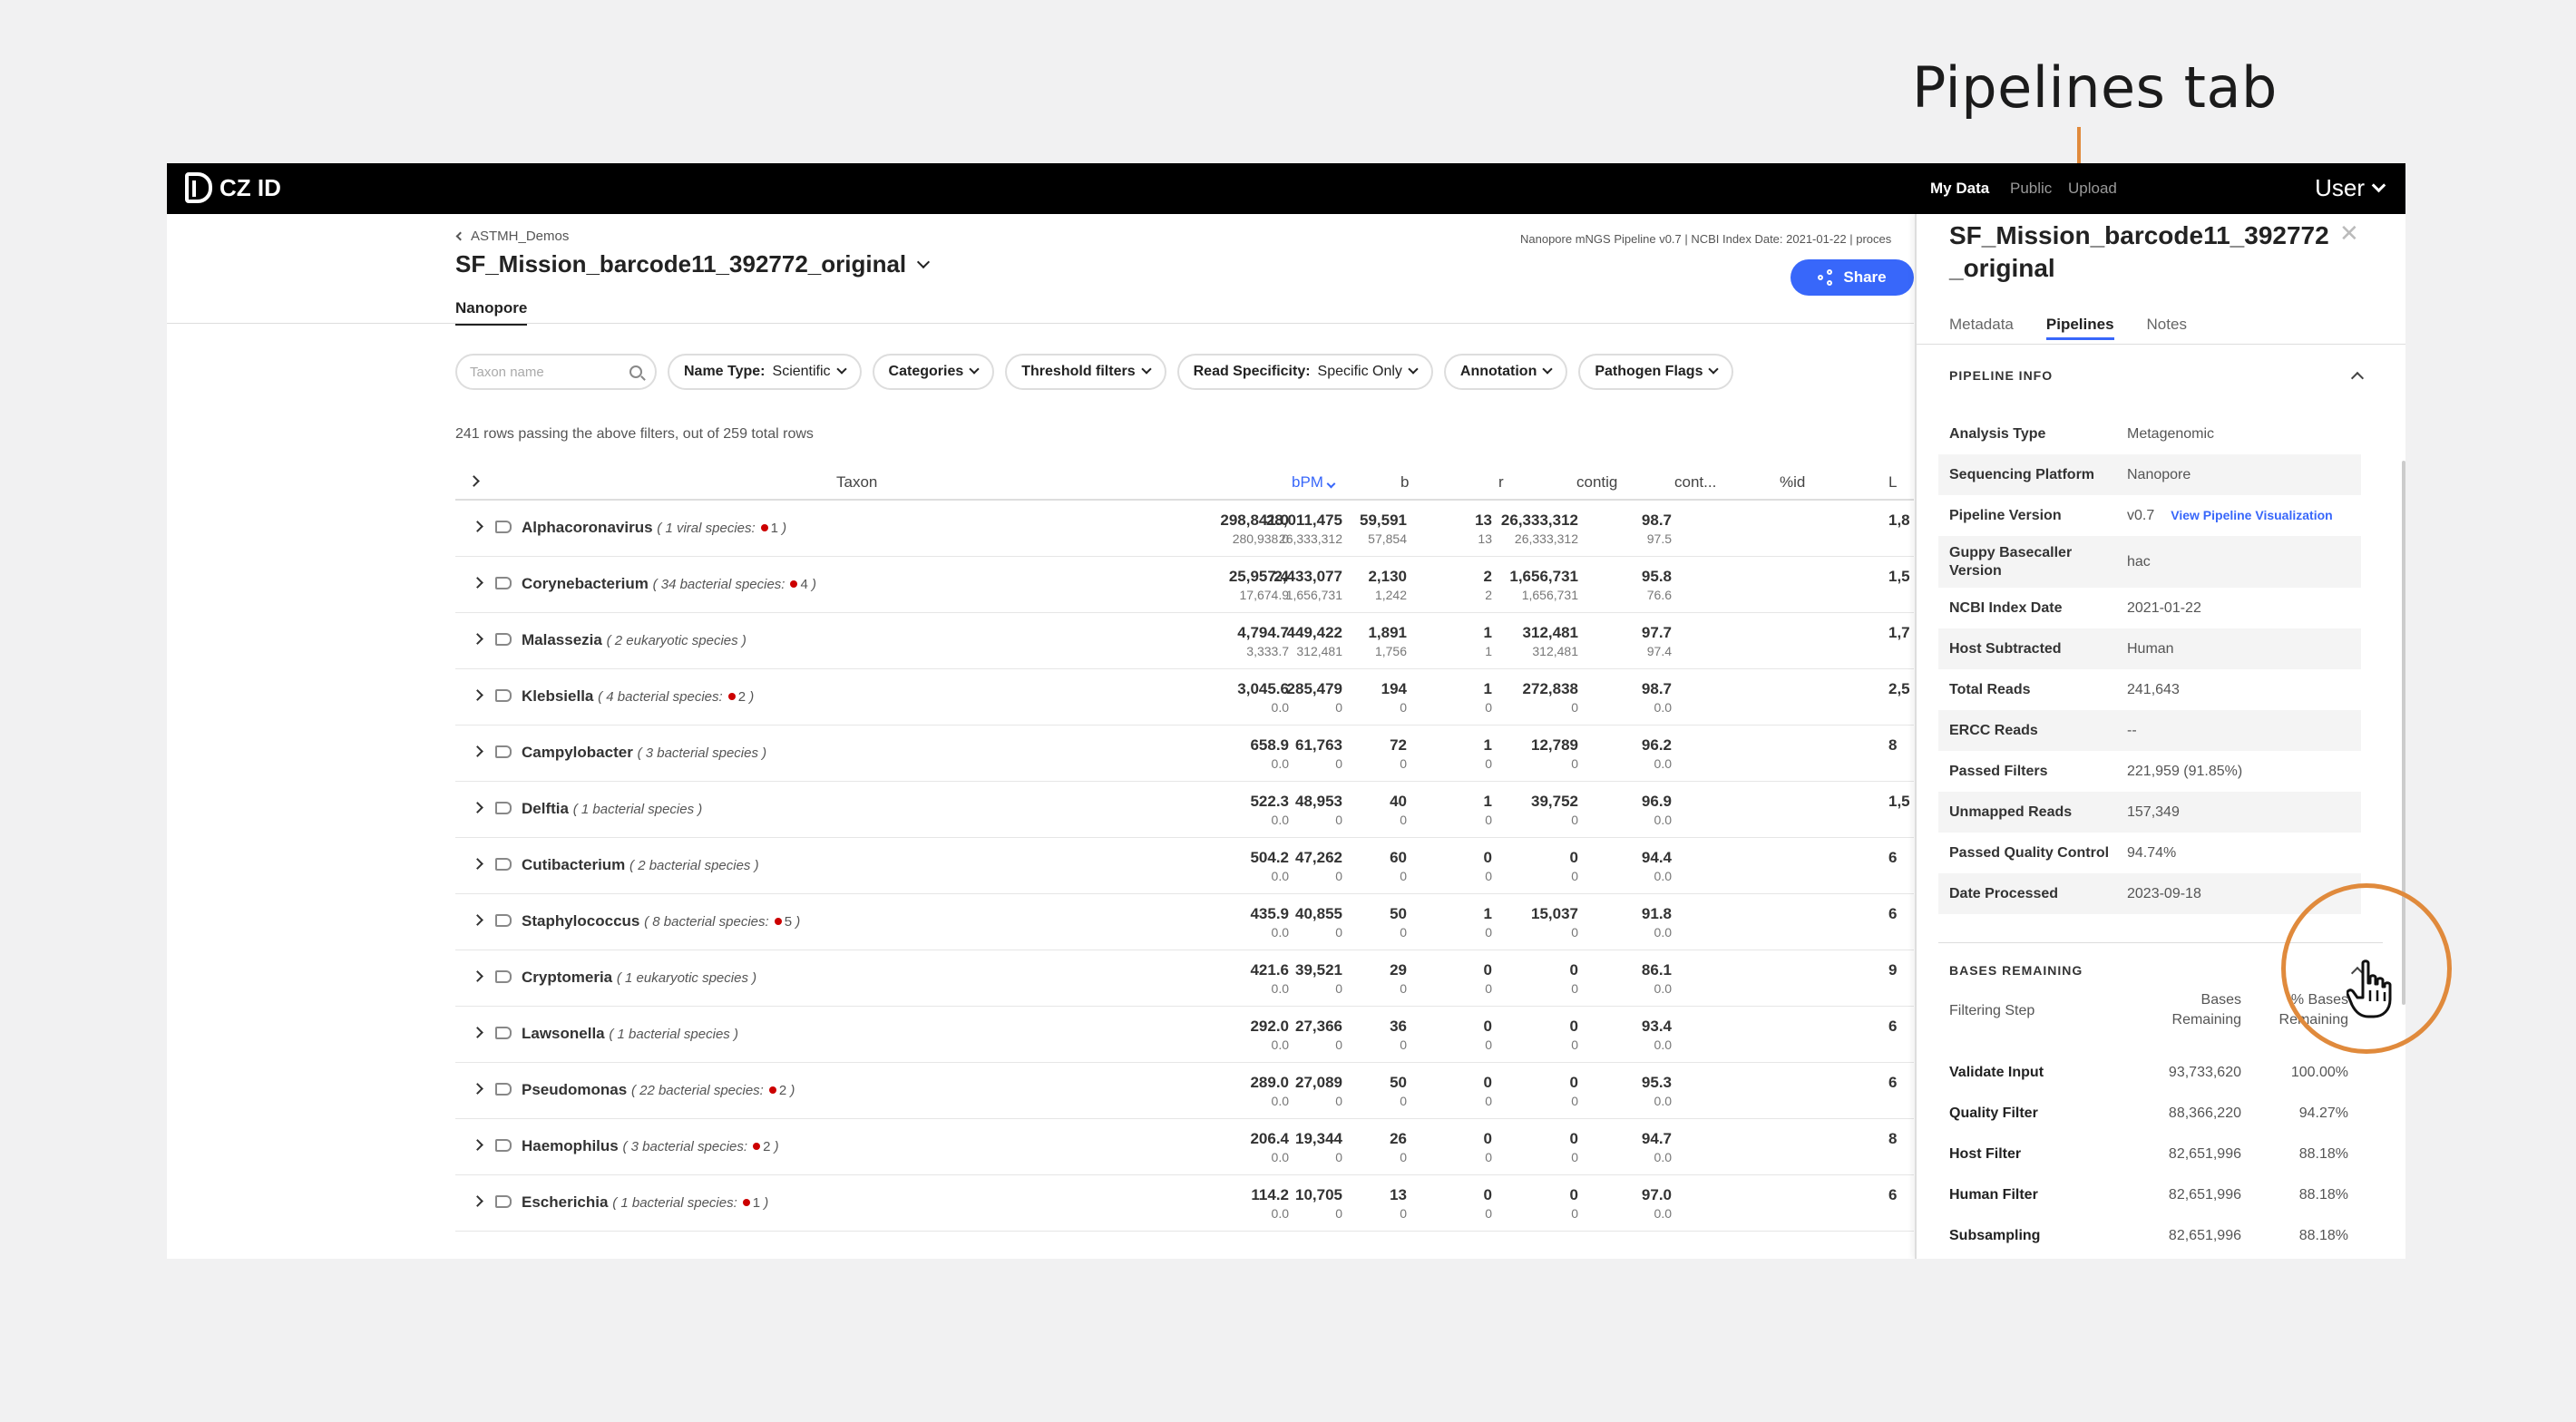  I want to click on pipeline-info-value: Metagenomic, so click(2170, 434).